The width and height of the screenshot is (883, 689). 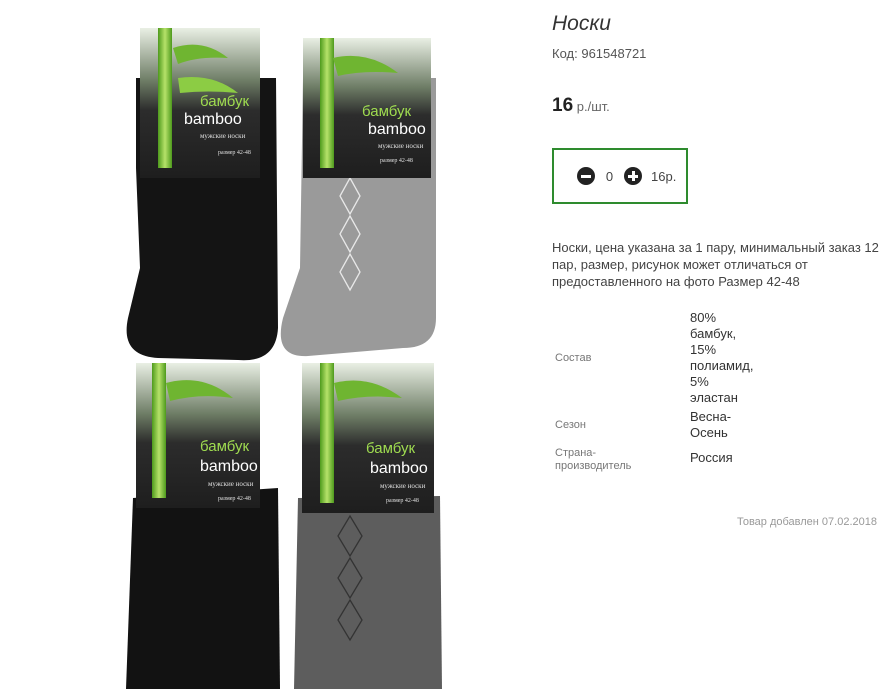 What do you see at coordinates (664, 176) in the screenshot?
I see `quantity-sum: 16р.` at bounding box center [664, 176].